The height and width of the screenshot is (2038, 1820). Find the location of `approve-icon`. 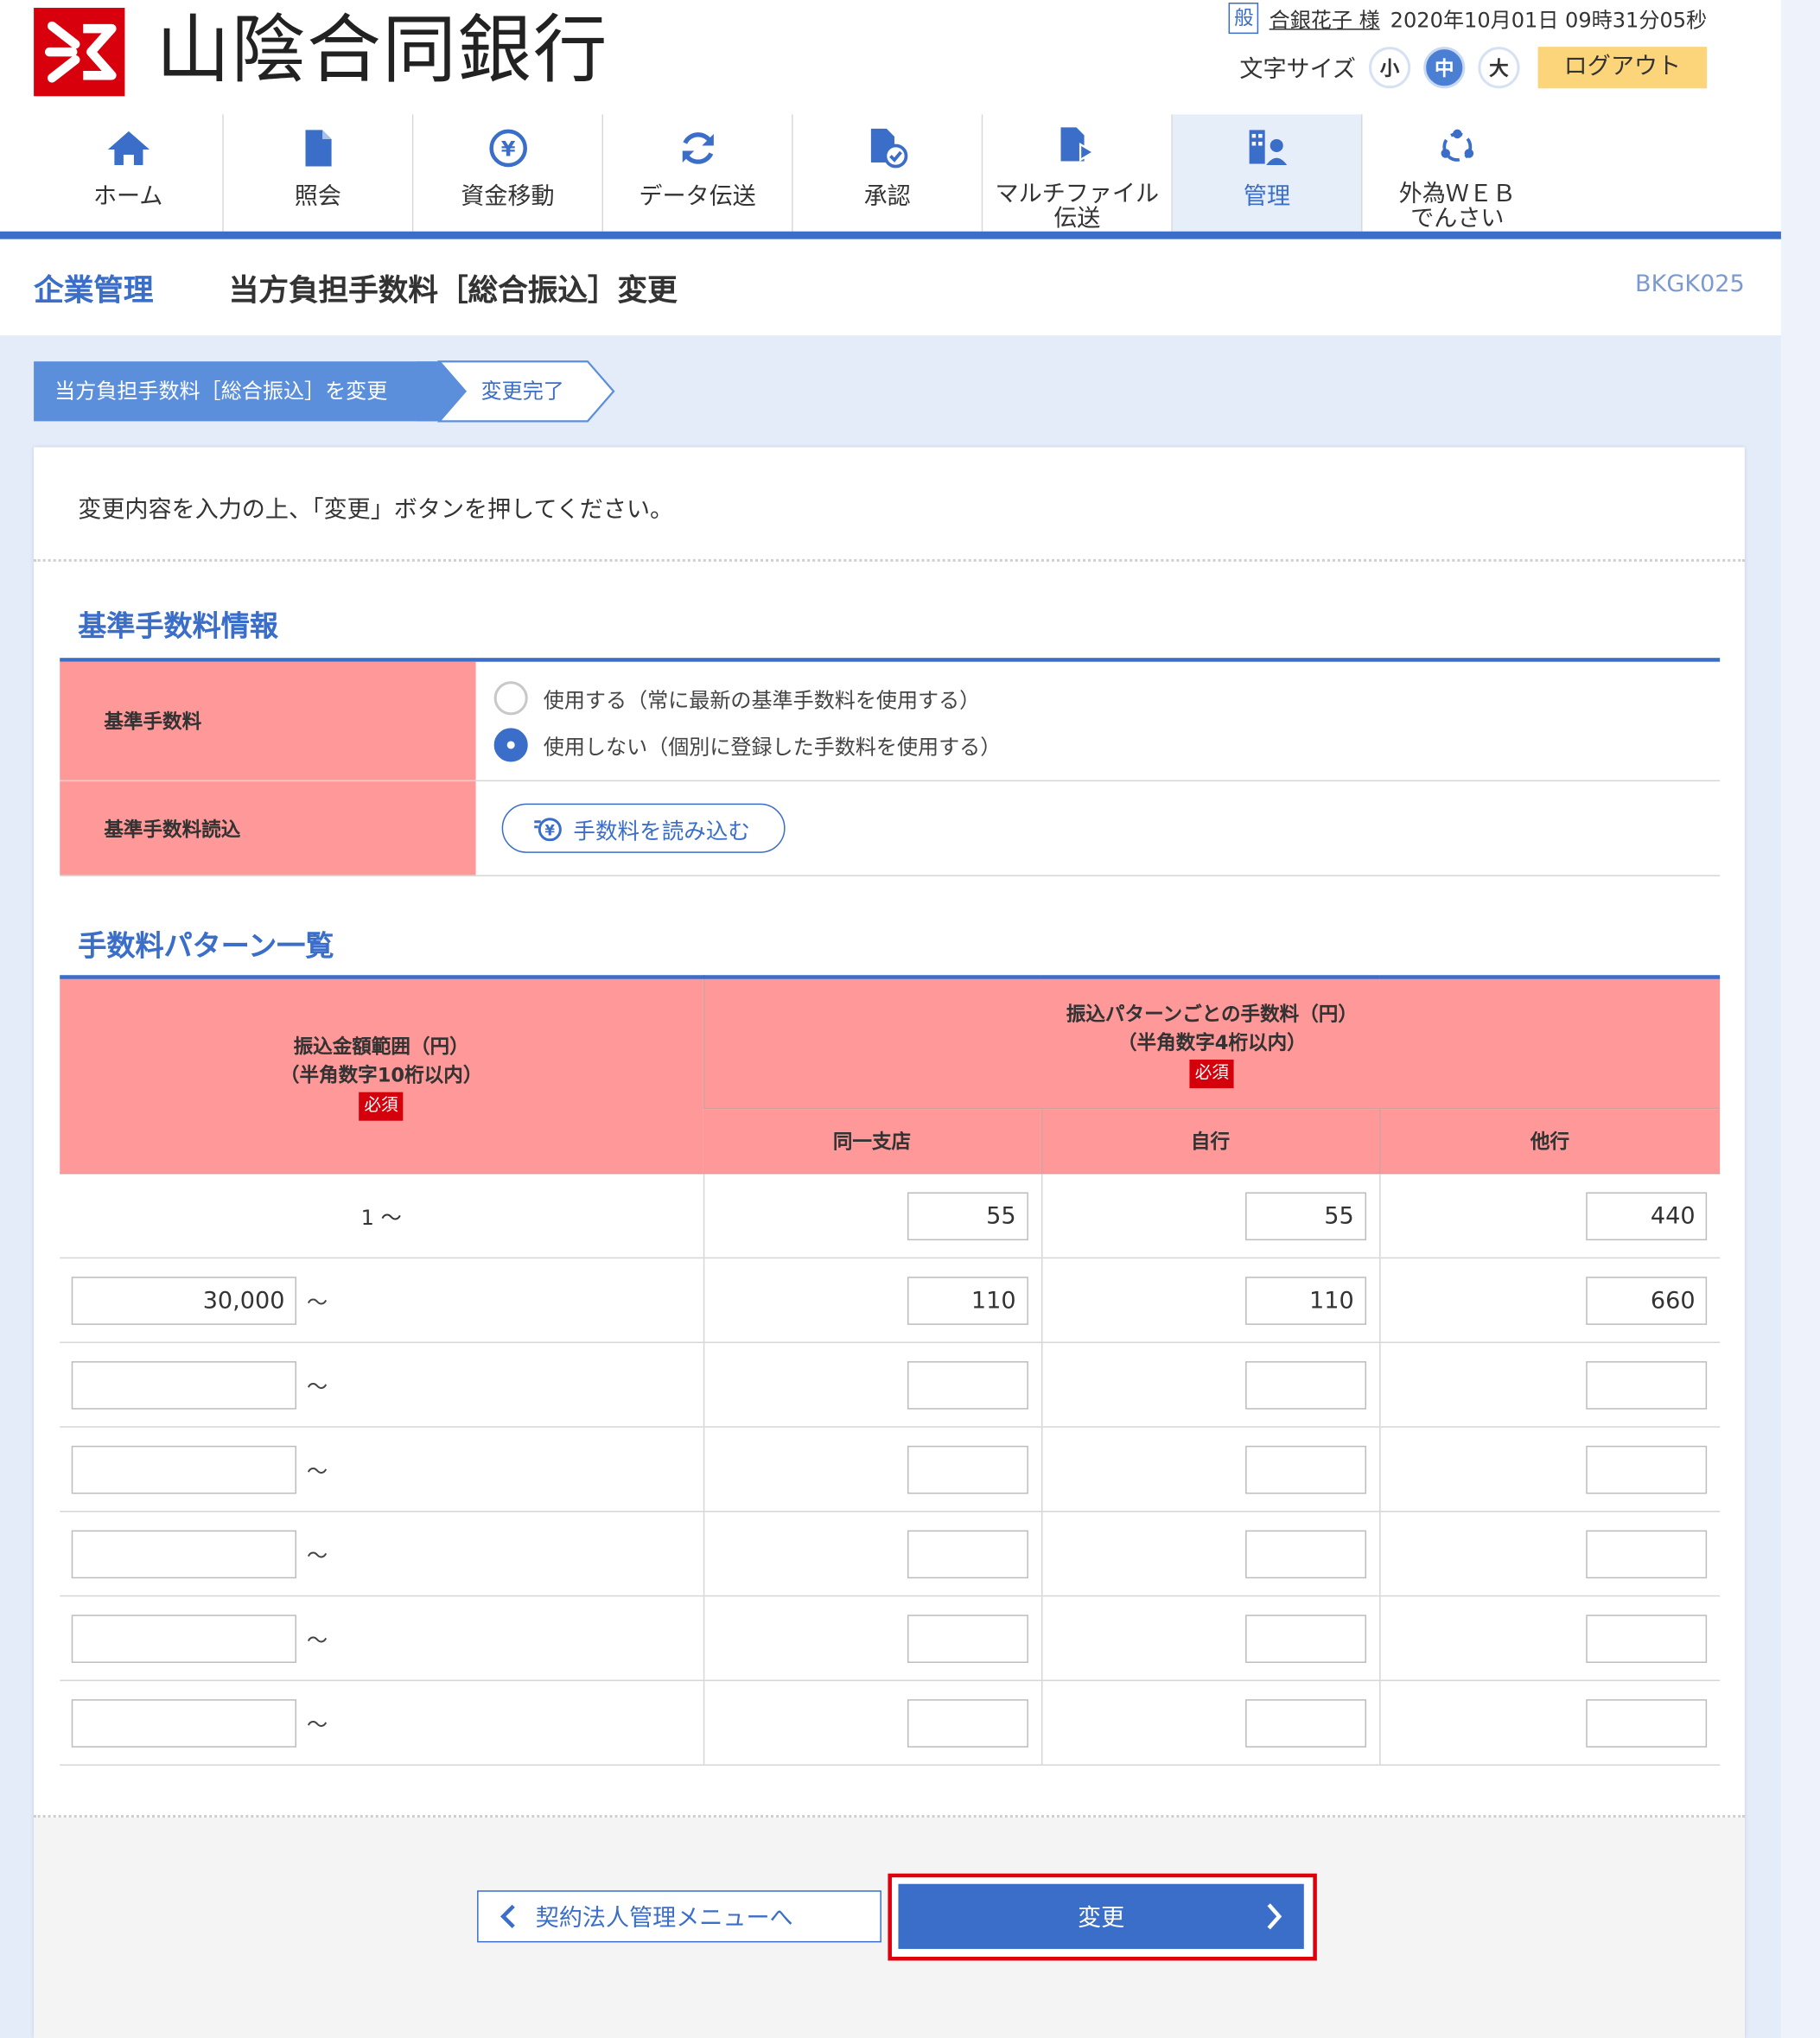

approve-icon is located at coordinates (888, 148).